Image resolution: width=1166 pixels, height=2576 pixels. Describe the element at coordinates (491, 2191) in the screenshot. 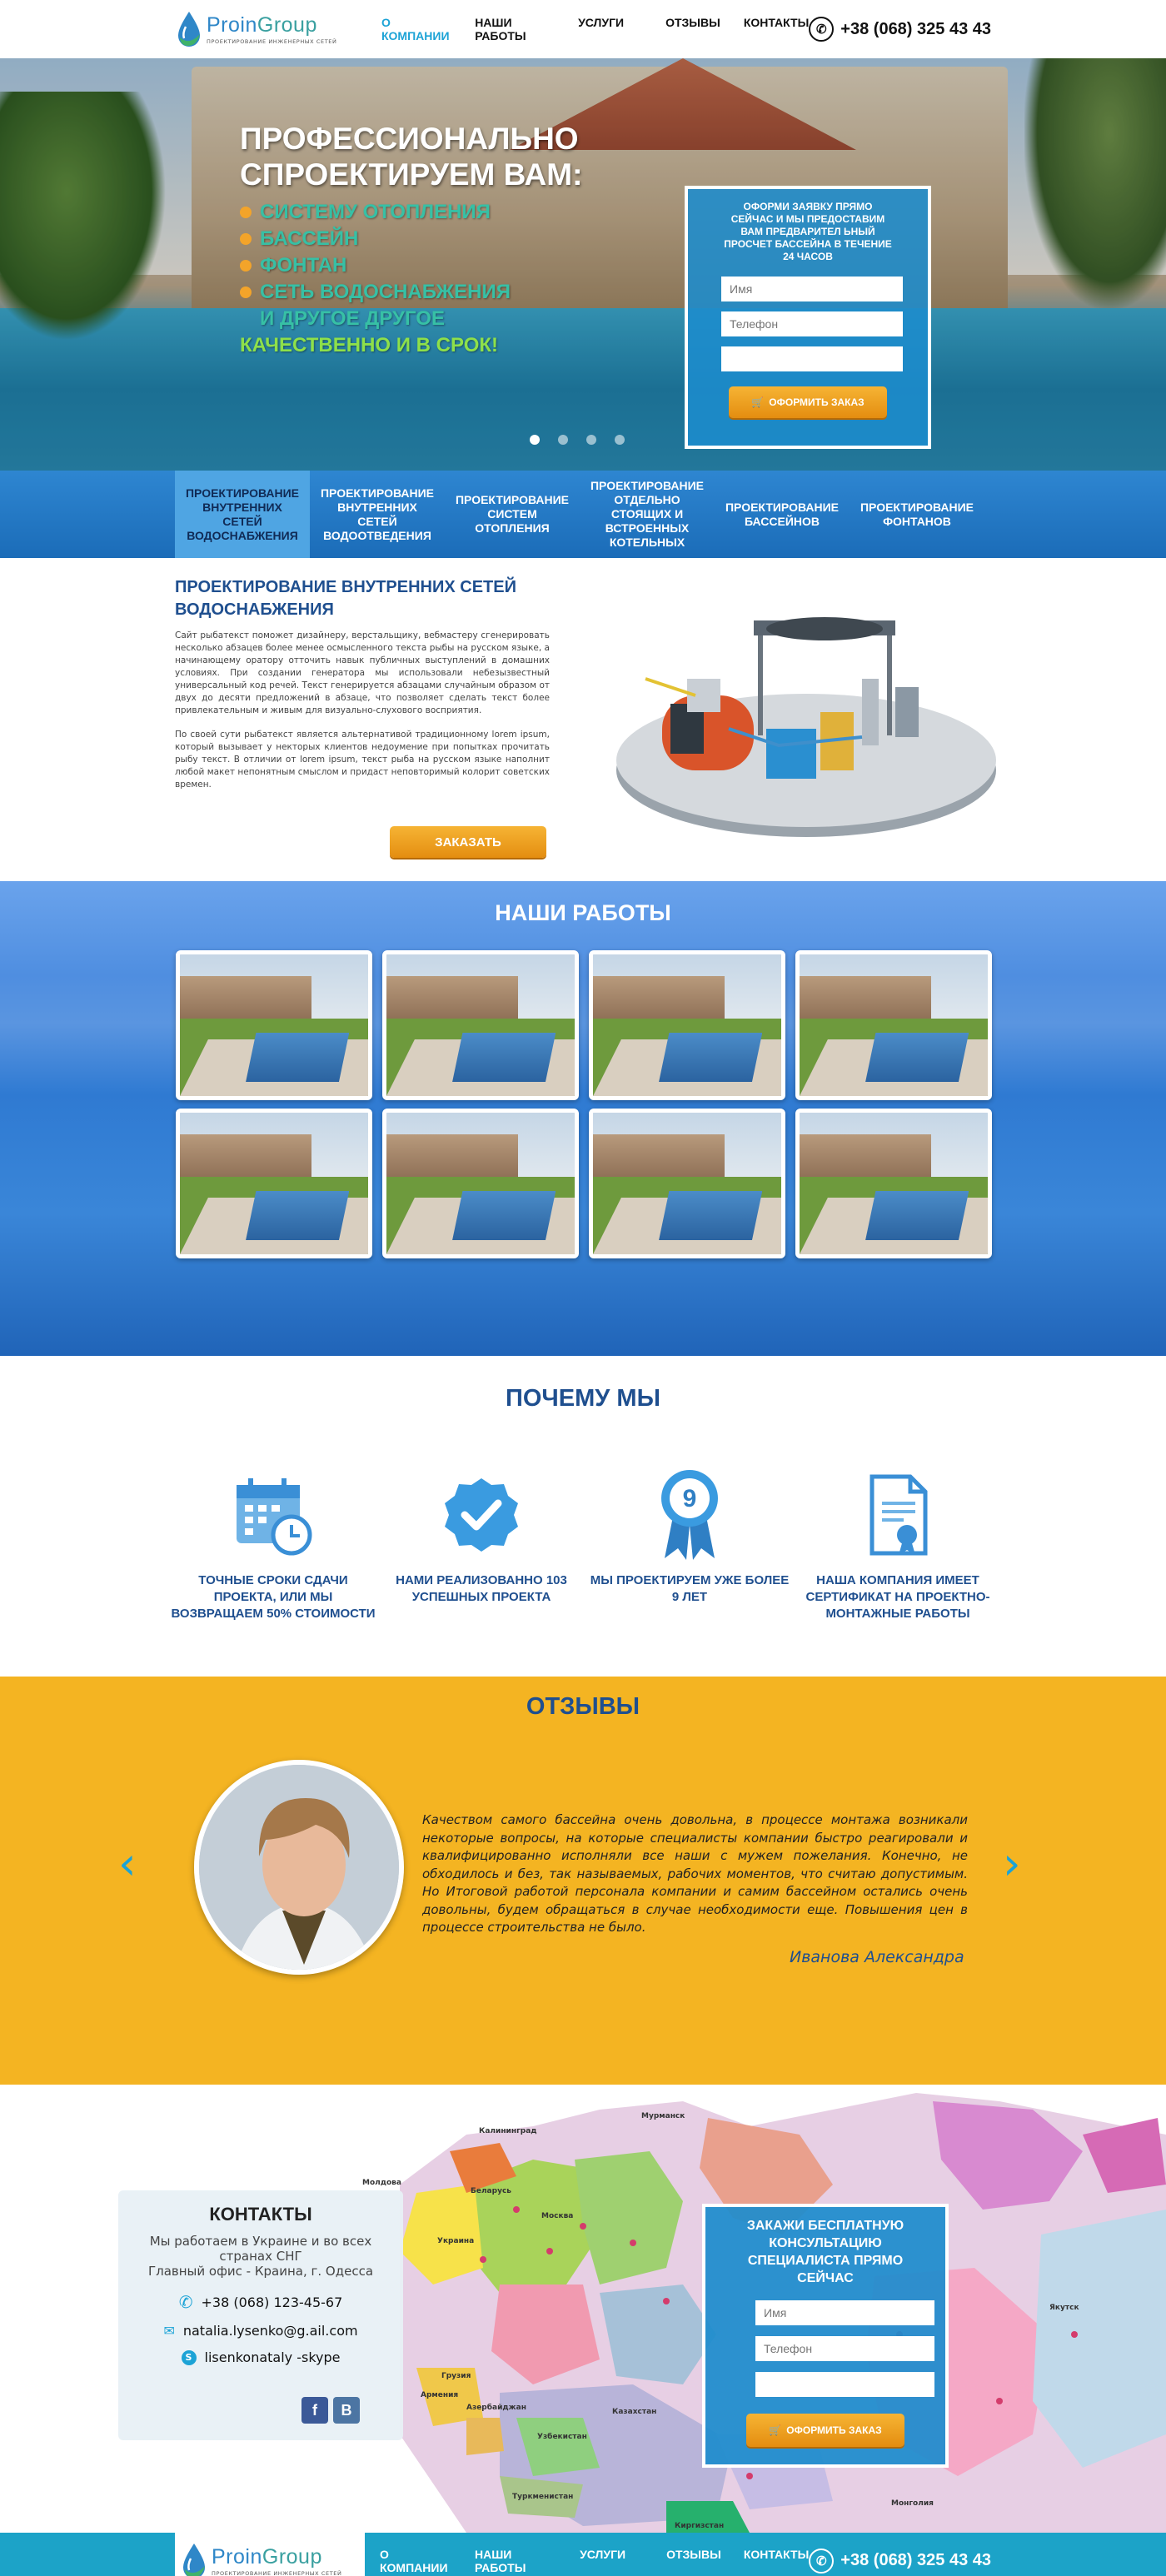

I see `svg-text: Беларусь` at that location.